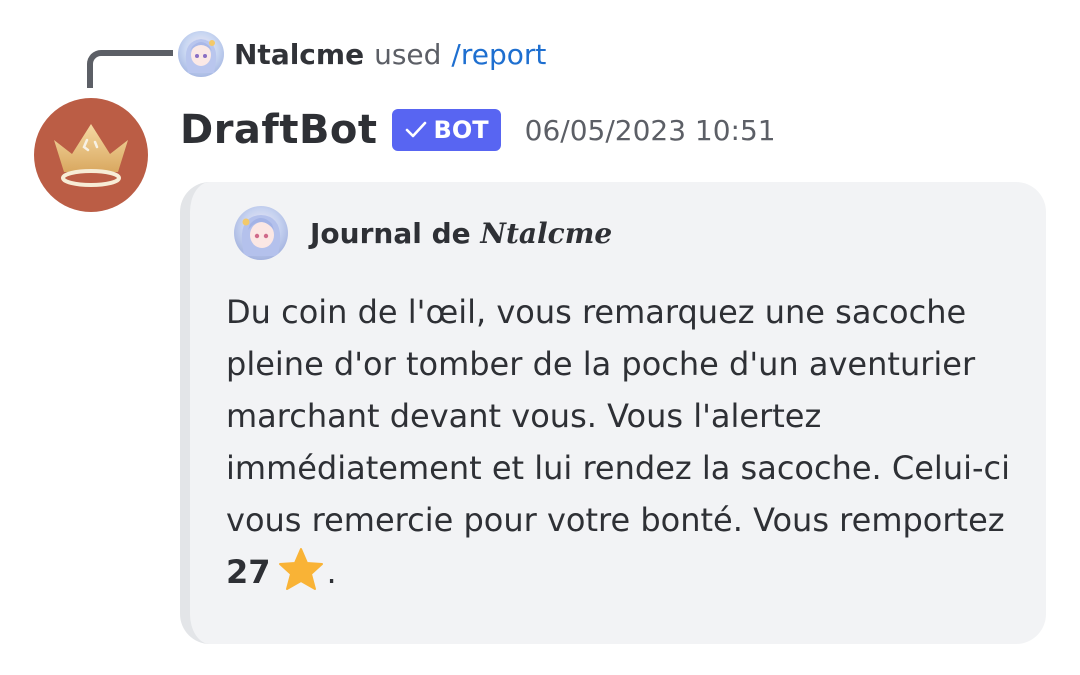  I want to click on crown-icon, so click(91, 155).